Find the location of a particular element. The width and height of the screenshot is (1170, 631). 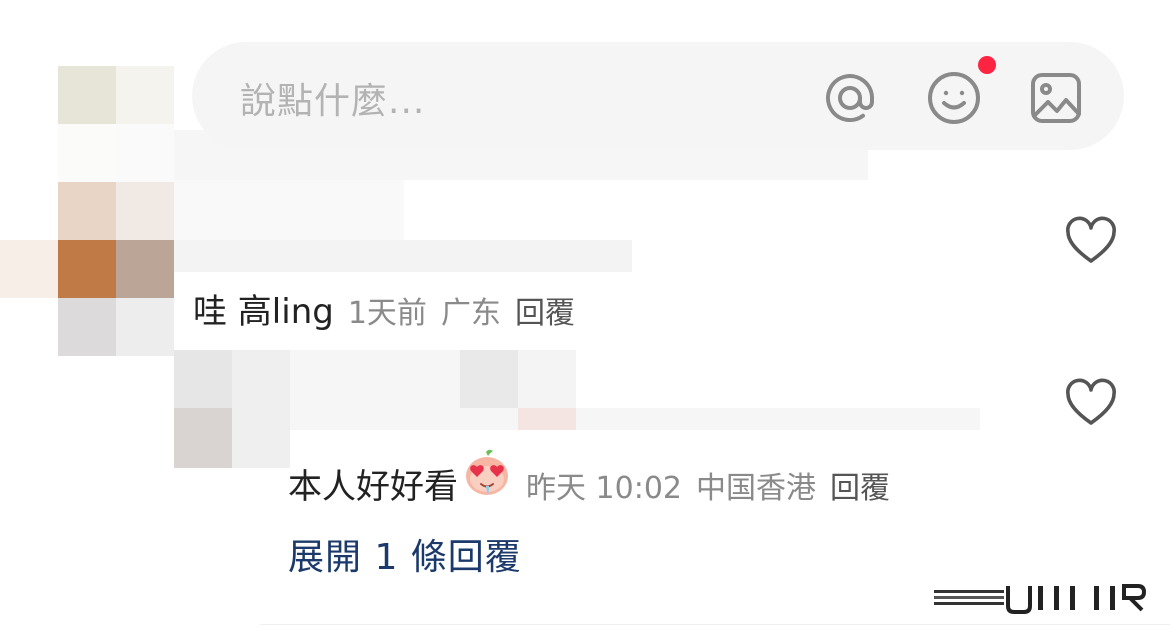

comment-content-line: 本人好好看 昨天 10:02 中国香港 回覆 is located at coordinates (589, 478).